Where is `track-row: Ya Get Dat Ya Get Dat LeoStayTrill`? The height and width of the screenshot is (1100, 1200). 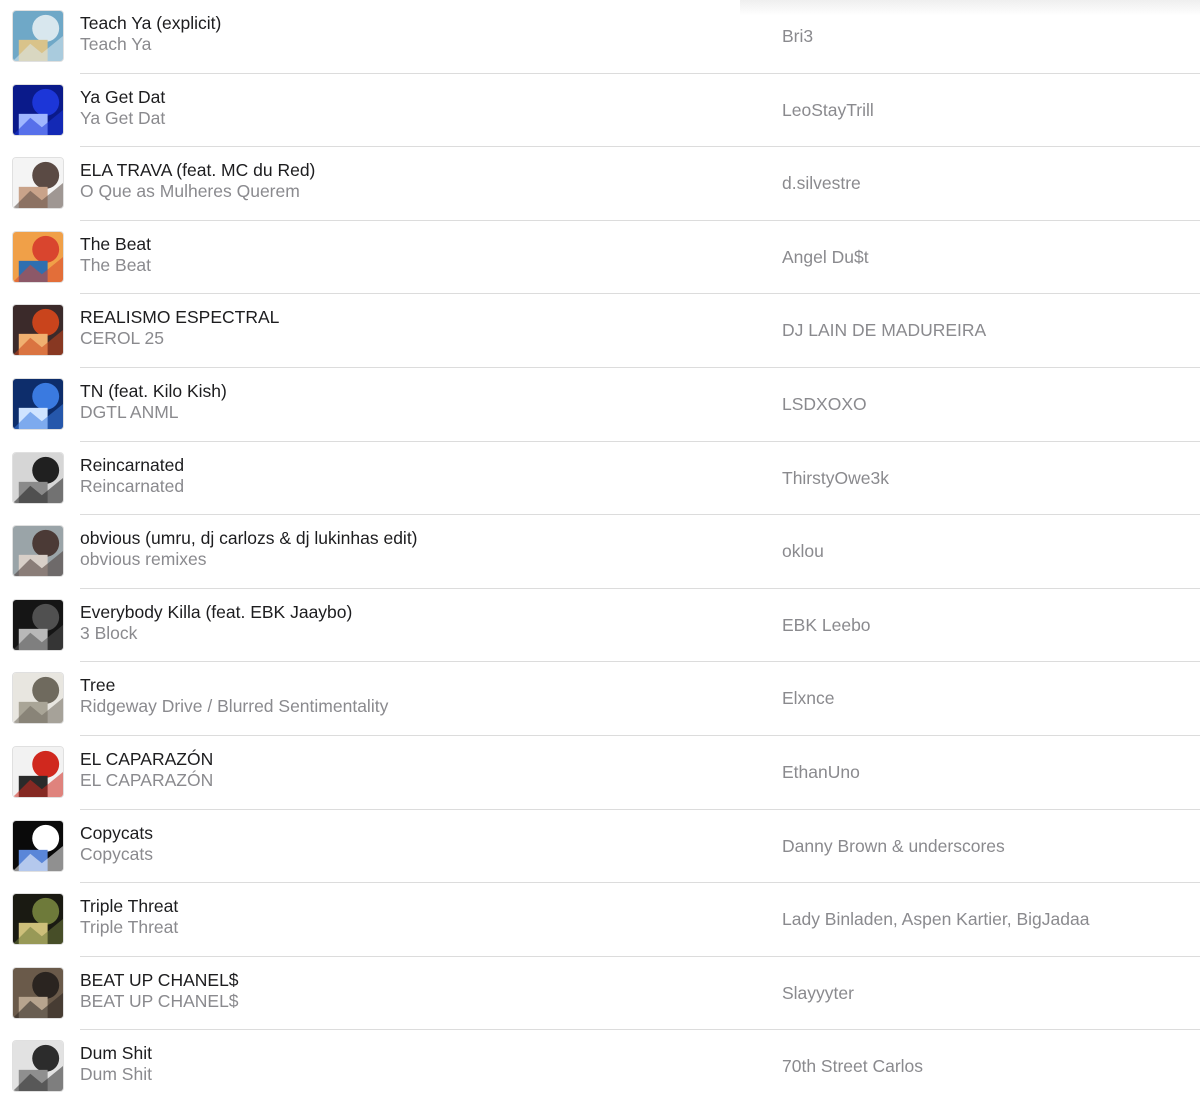 track-row: Ya Get Dat Ya Get Dat LeoStayTrill is located at coordinates (600, 111).